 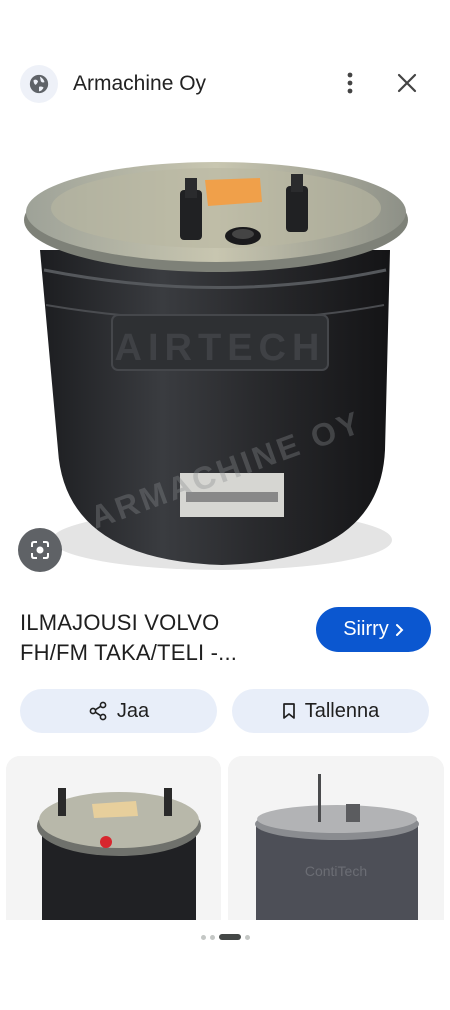 I want to click on google-lens-icon, so click(x=40, y=550).